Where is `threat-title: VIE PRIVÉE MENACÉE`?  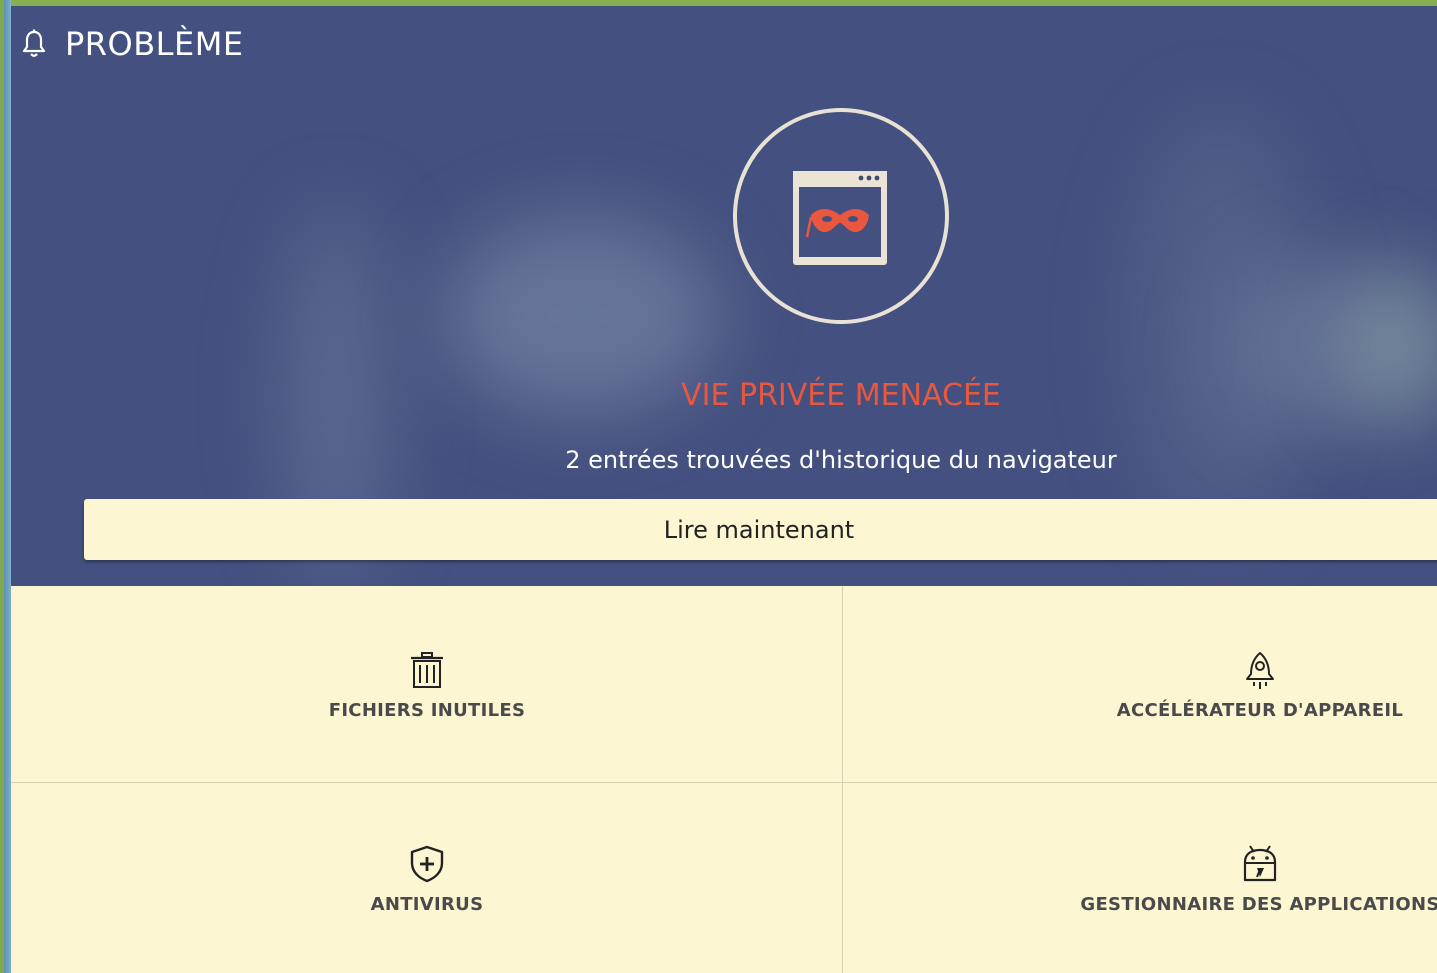 threat-title: VIE PRIVÉE MENACÉE is located at coordinates (841, 395).